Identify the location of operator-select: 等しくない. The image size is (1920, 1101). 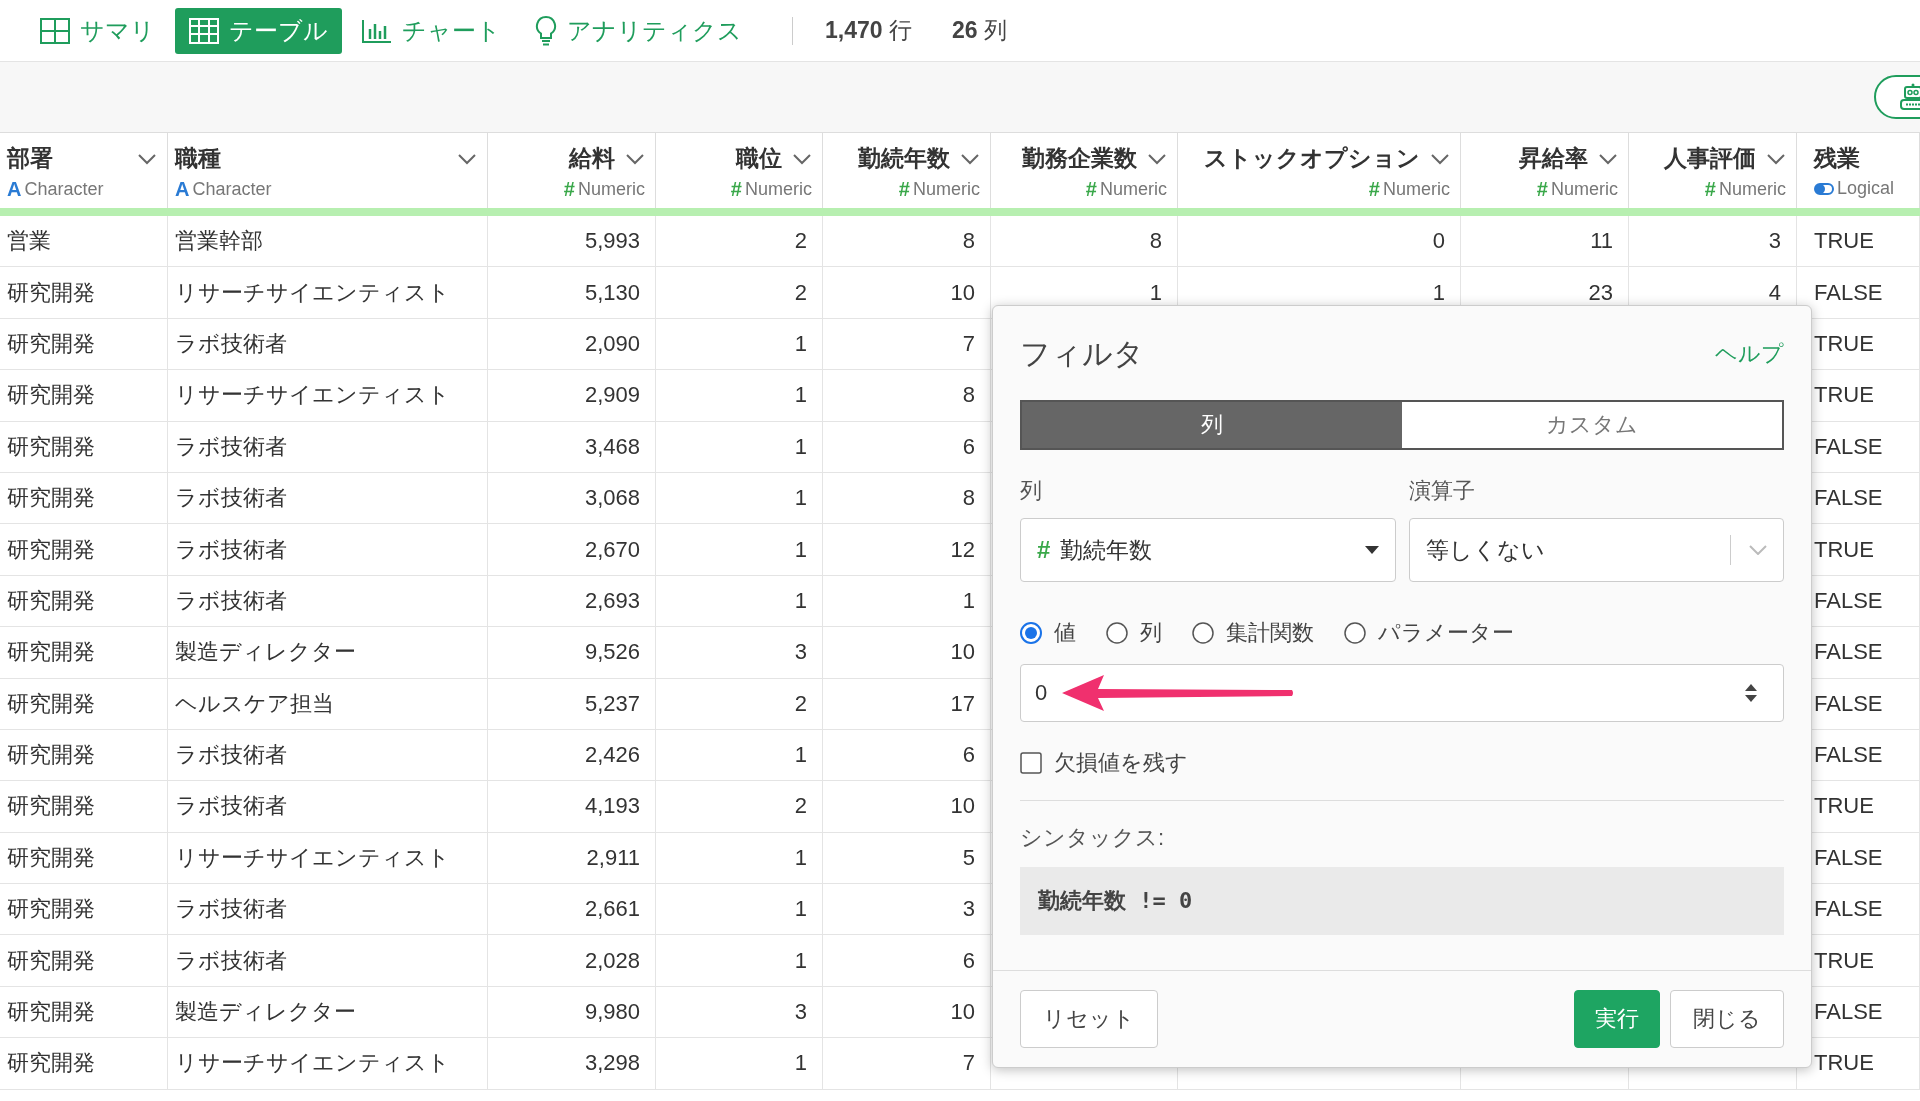
(1596, 550).